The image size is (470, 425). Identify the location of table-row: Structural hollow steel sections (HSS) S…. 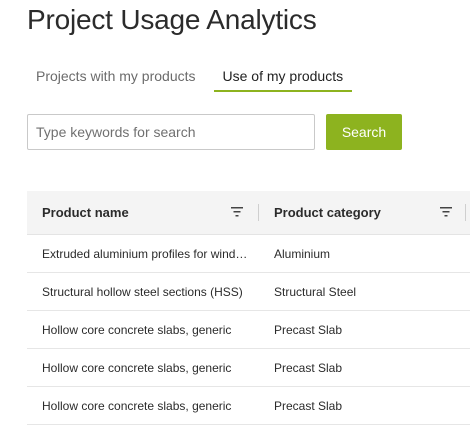
(248, 292).